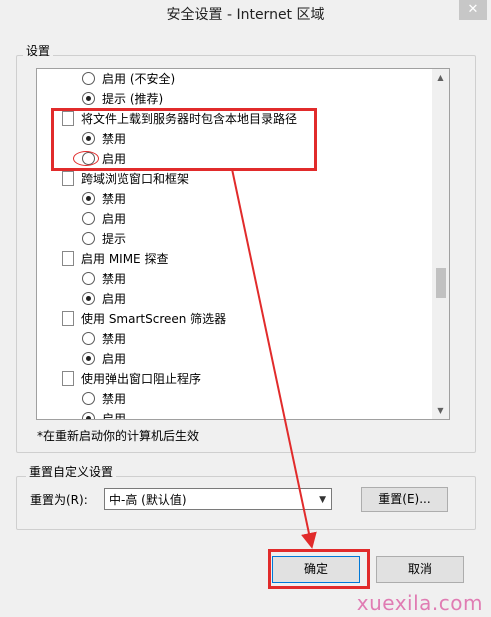 The image size is (491, 617). What do you see at coordinates (274, 358) in the screenshot?
I see `annotation-arrow` at bounding box center [274, 358].